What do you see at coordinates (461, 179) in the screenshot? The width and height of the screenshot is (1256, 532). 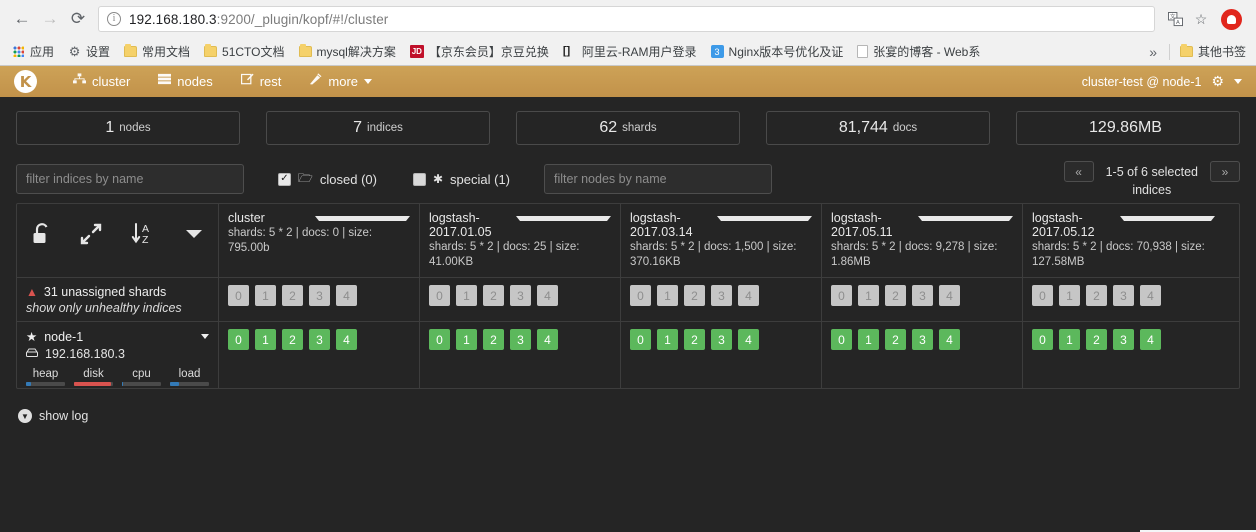 I see `special-filter-toggle: ✱ special (1)` at bounding box center [461, 179].